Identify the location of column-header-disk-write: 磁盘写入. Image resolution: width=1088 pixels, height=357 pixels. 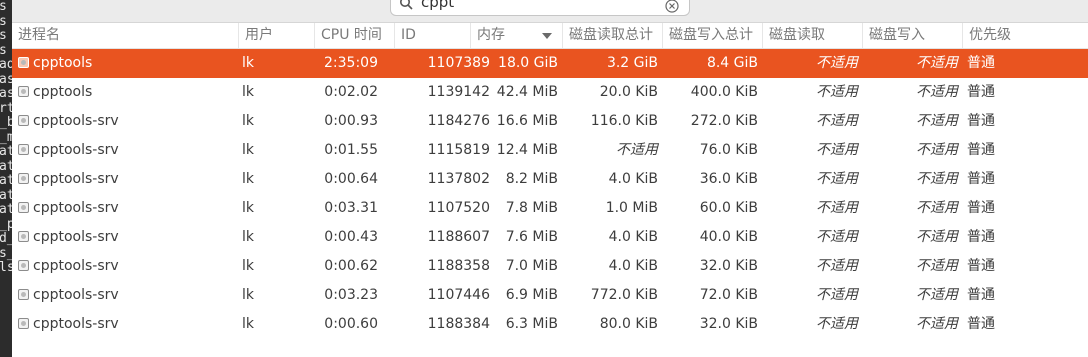
(912, 35).